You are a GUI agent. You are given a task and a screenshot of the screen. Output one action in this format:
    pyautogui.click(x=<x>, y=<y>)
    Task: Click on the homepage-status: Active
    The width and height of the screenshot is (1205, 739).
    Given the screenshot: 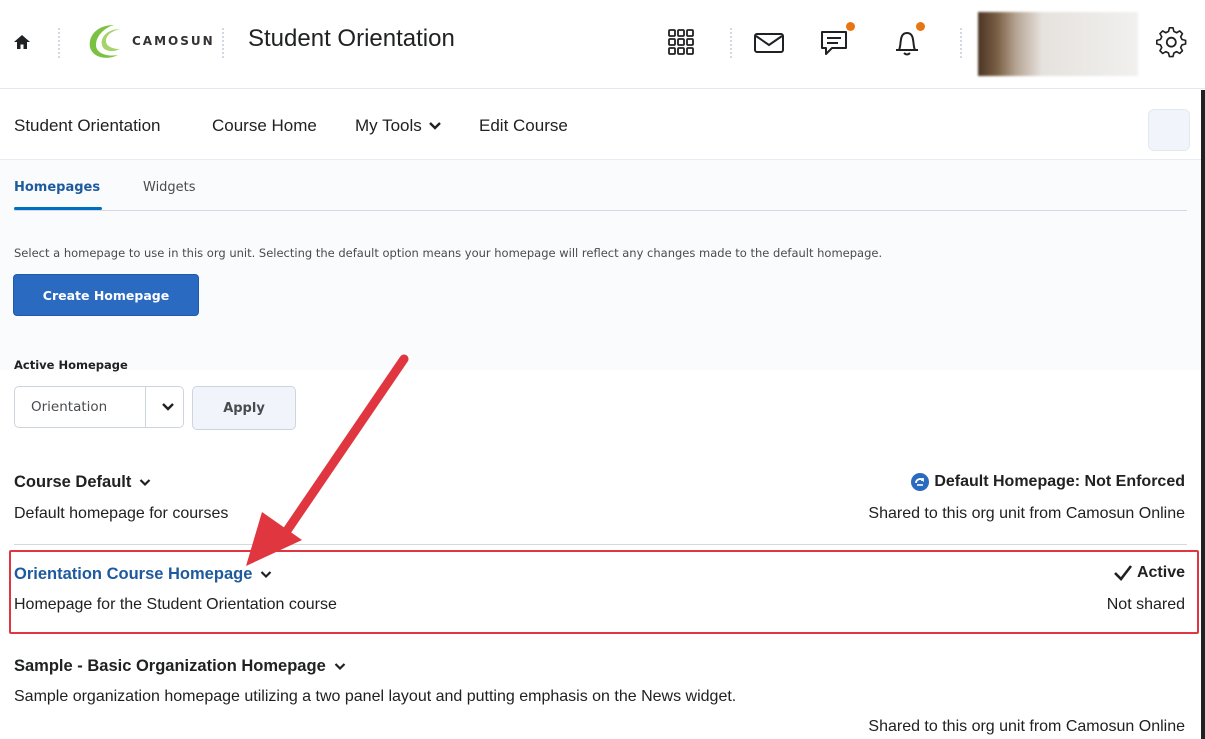 What is the action you would take?
    pyautogui.click(x=1149, y=573)
    